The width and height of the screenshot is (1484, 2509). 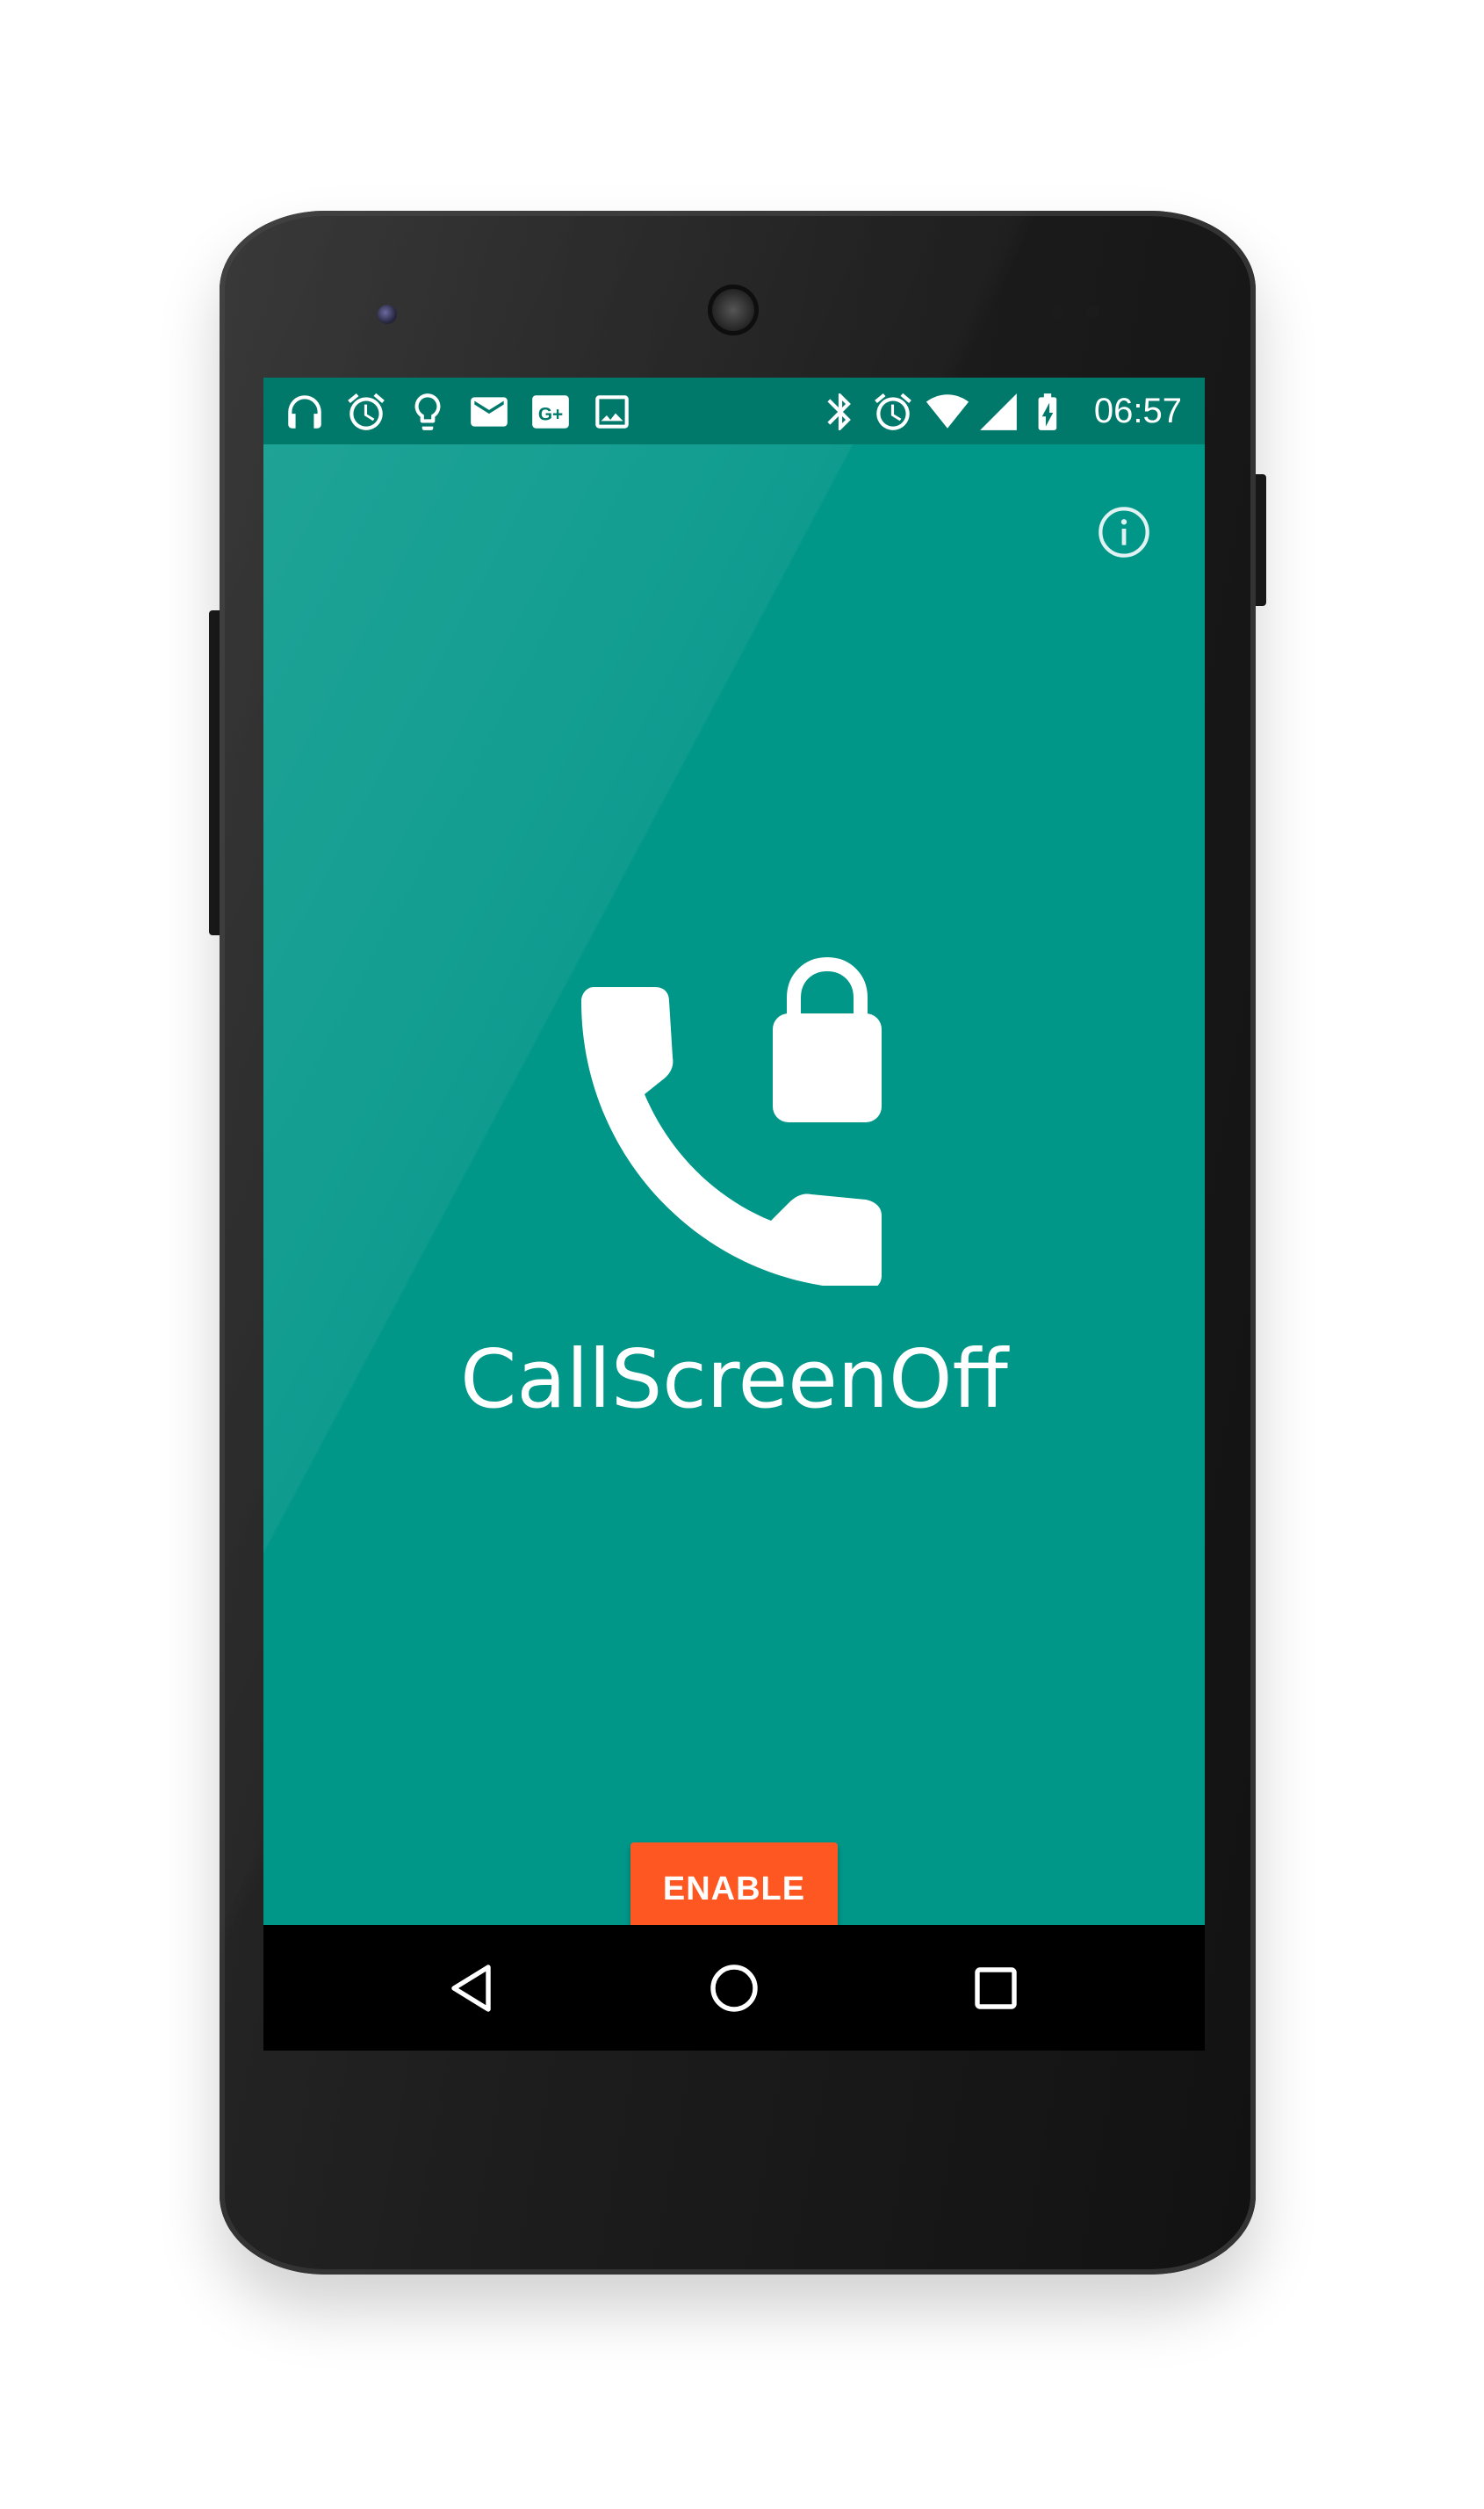 I want to click on google-plus-icon: G+, so click(x=551, y=412).